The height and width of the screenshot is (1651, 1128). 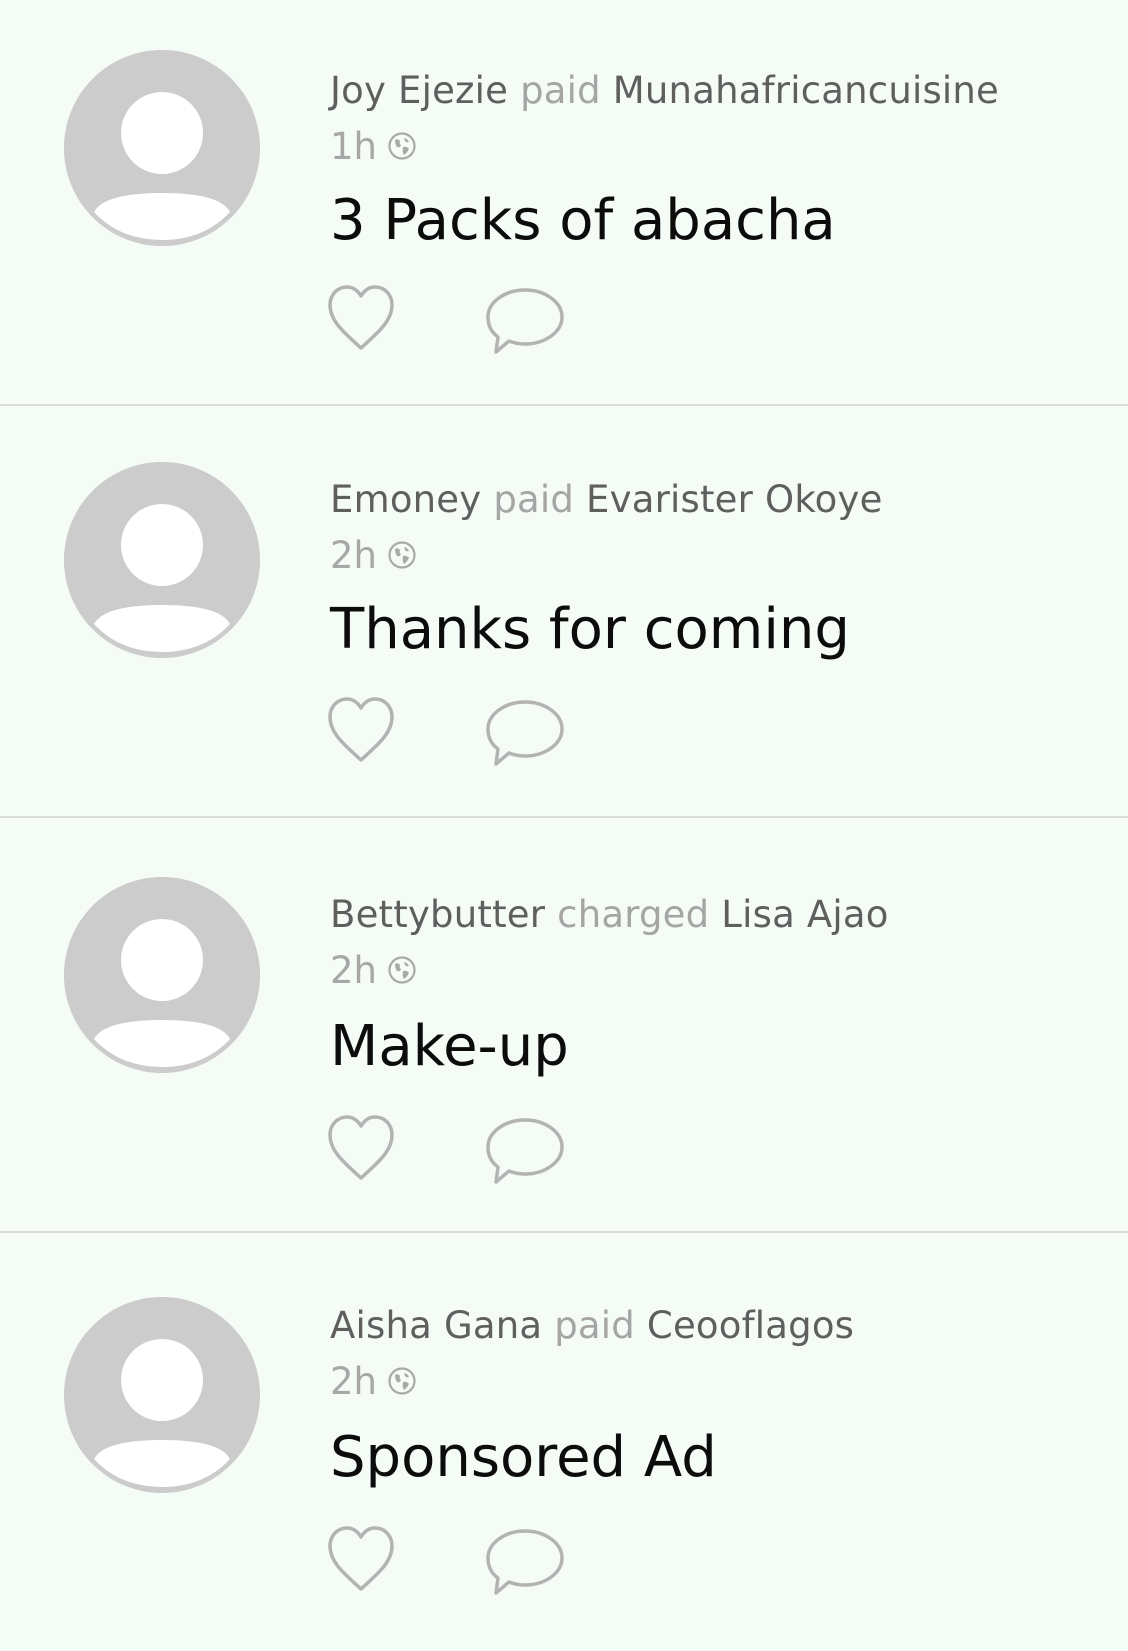 What do you see at coordinates (583, 220) in the screenshot?
I see `payment-note: 3 Packs of abacha` at bounding box center [583, 220].